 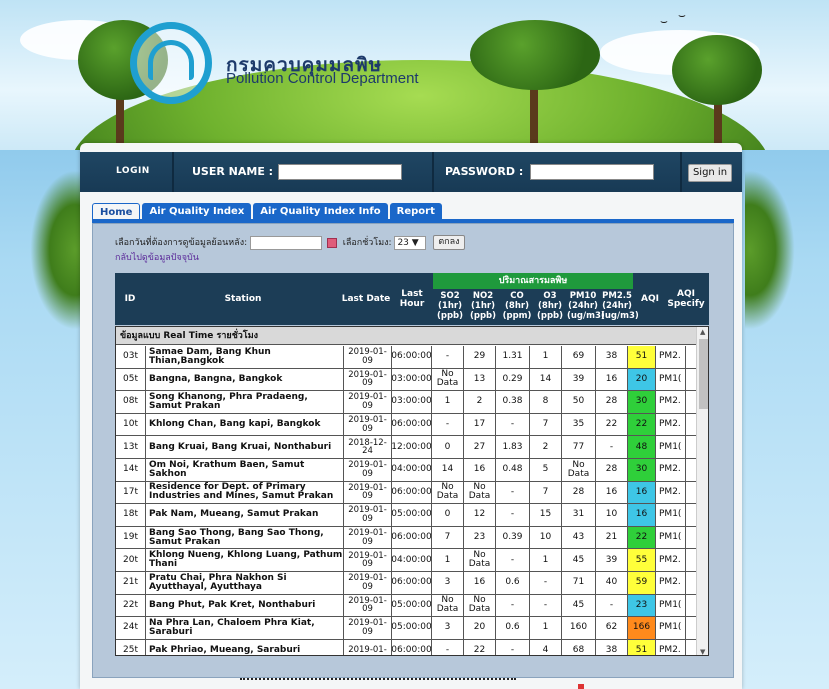 What do you see at coordinates (410, 242) in the screenshot?
I see `hour-select: 23 ▼` at bounding box center [410, 242].